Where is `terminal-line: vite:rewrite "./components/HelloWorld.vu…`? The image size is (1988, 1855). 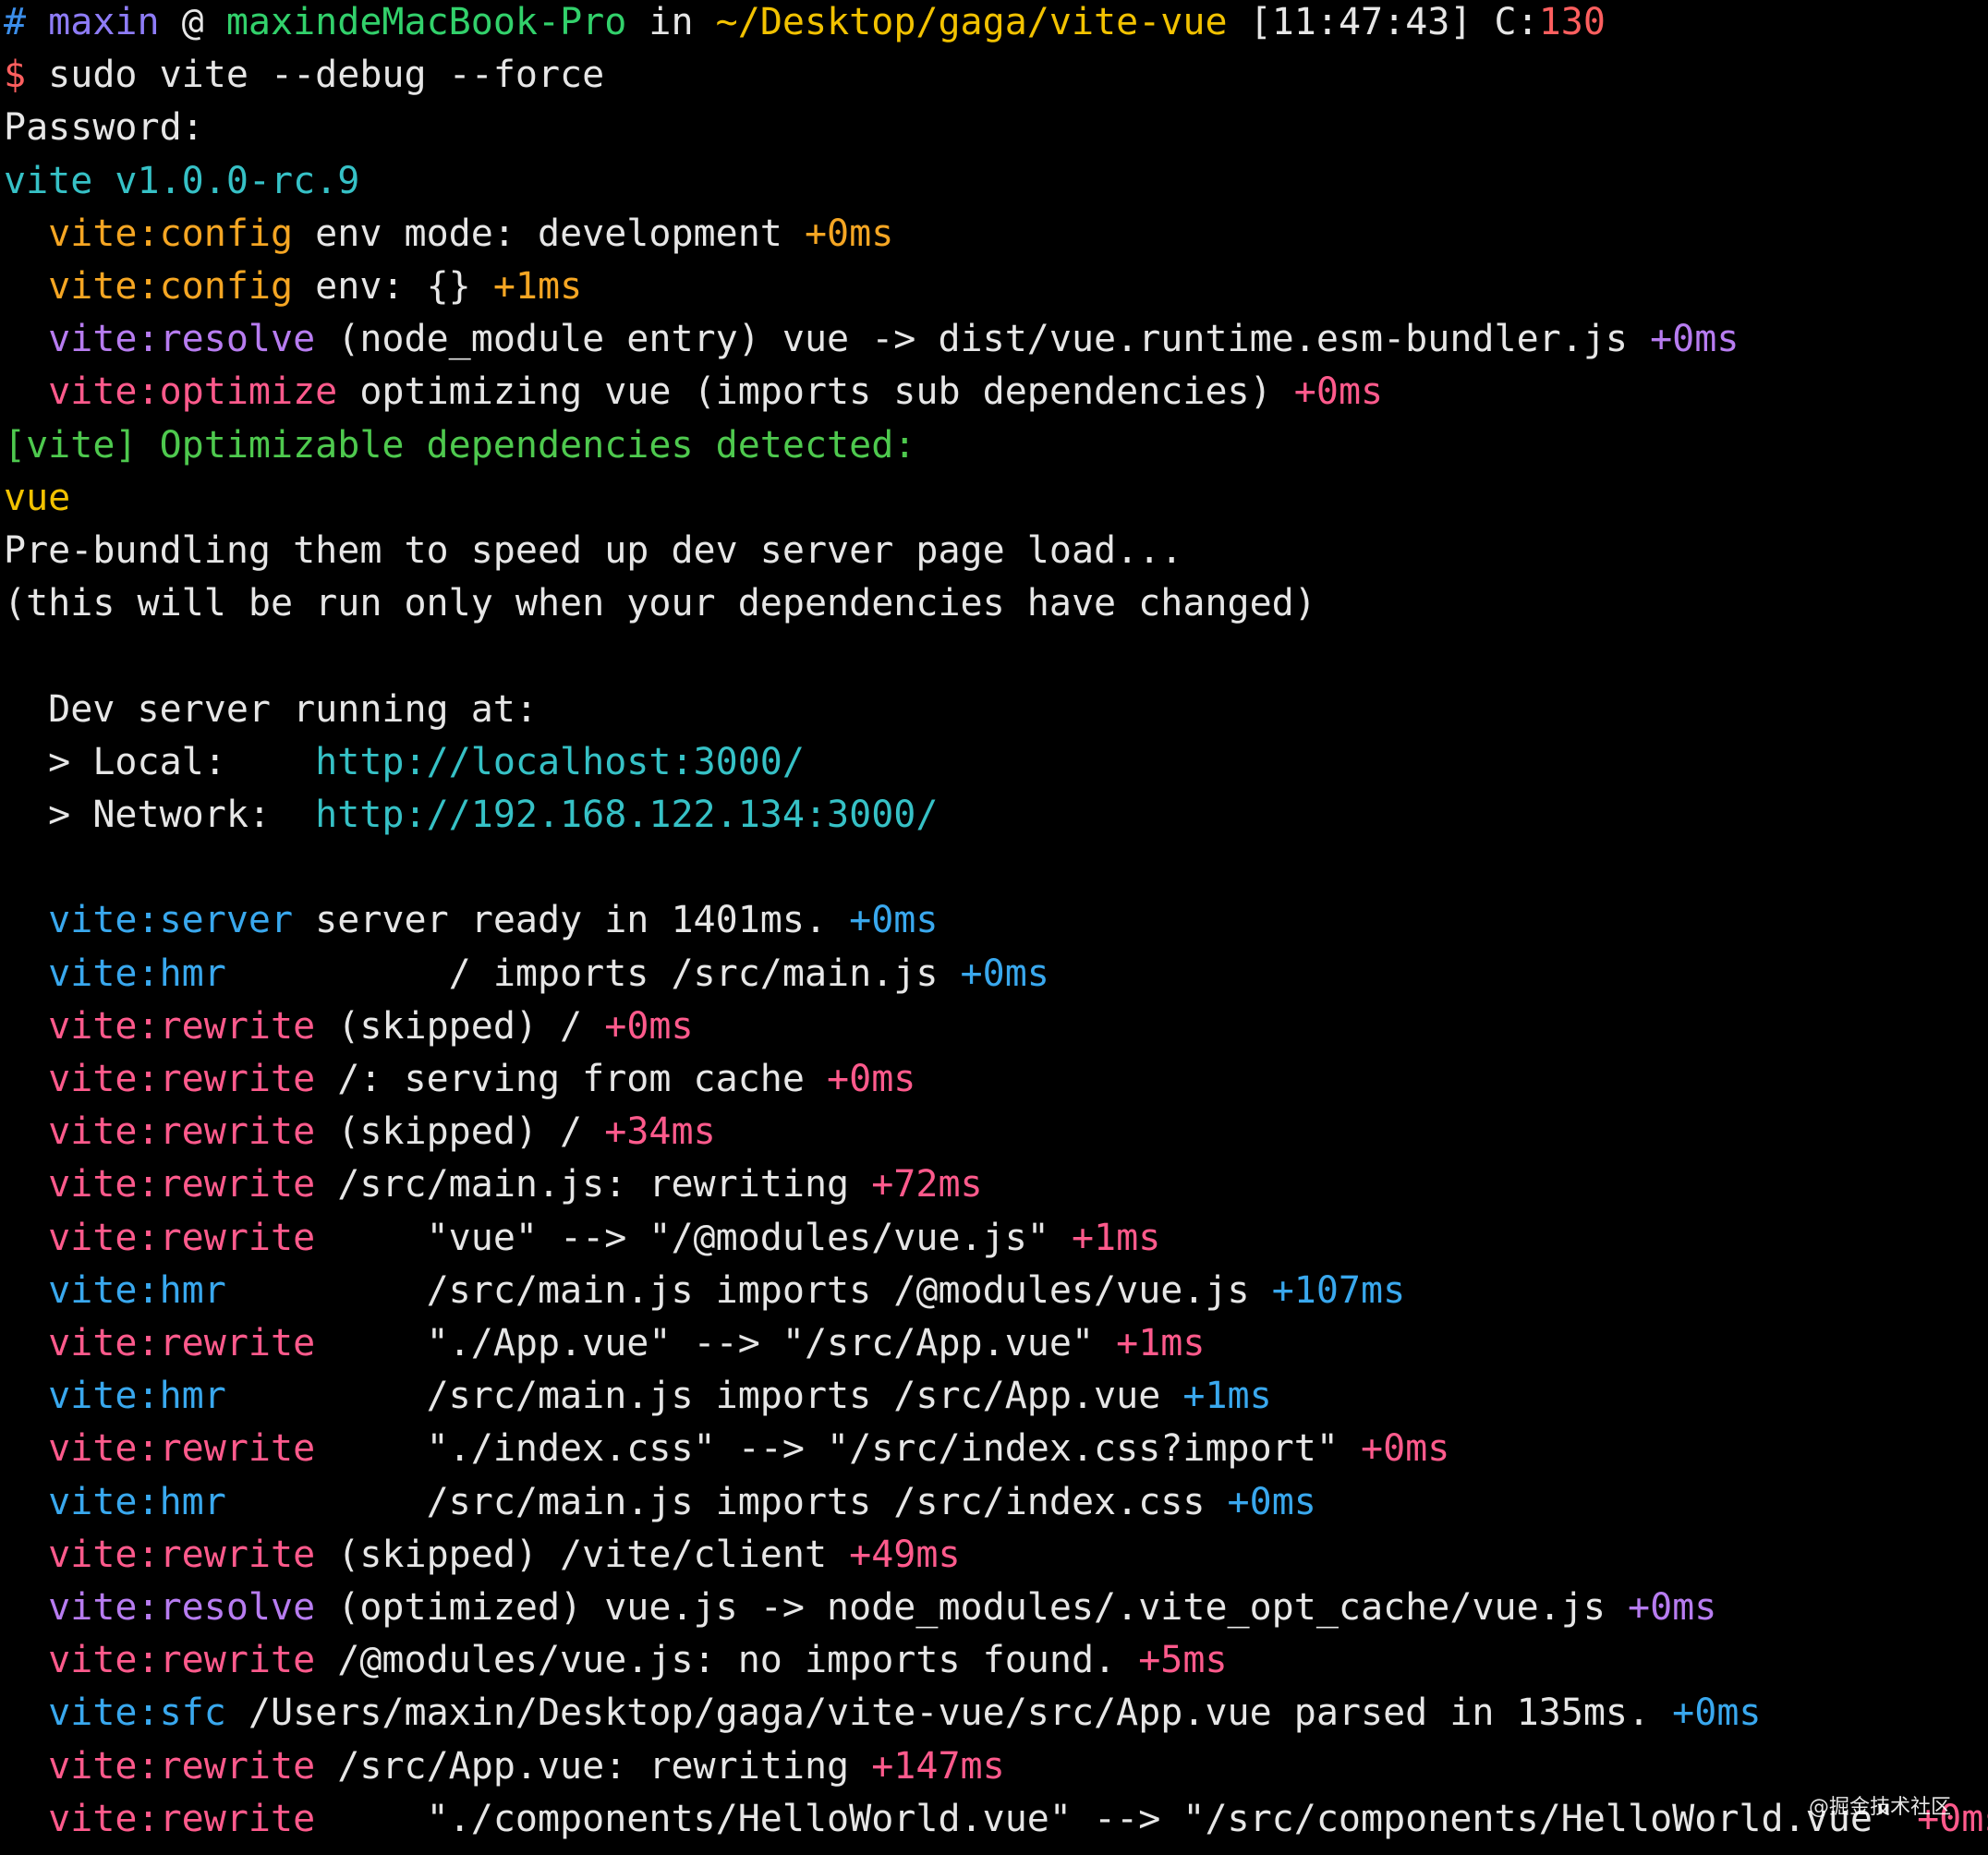
terminal-line: vite:rewrite "./components/HelloWorld.vu… is located at coordinates (996, 1819).